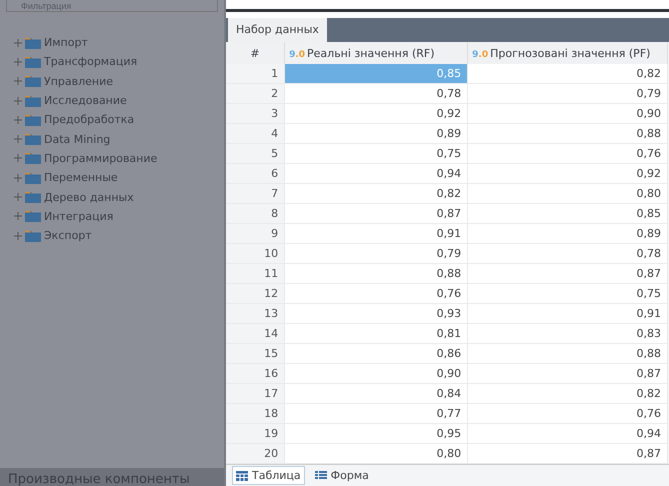 The width and height of the screenshot is (669, 486). I want to click on column-header: 9.0 Реальні значення (RF), so click(376, 53).